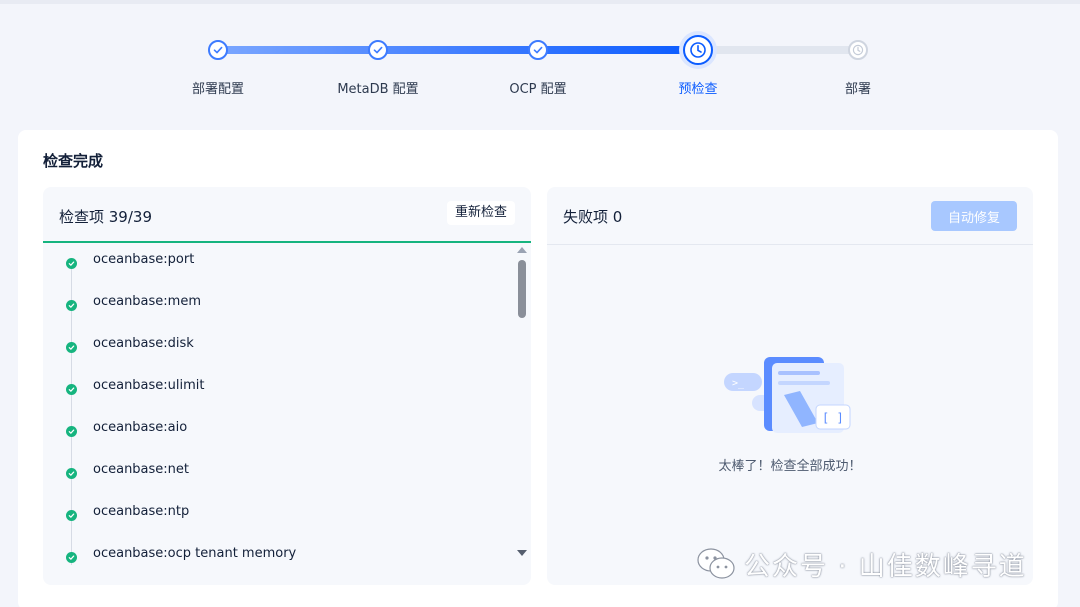 Image resolution: width=1080 pixels, height=607 pixels. I want to click on check-item-label: oceanbase:ntp, so click(141, 511).